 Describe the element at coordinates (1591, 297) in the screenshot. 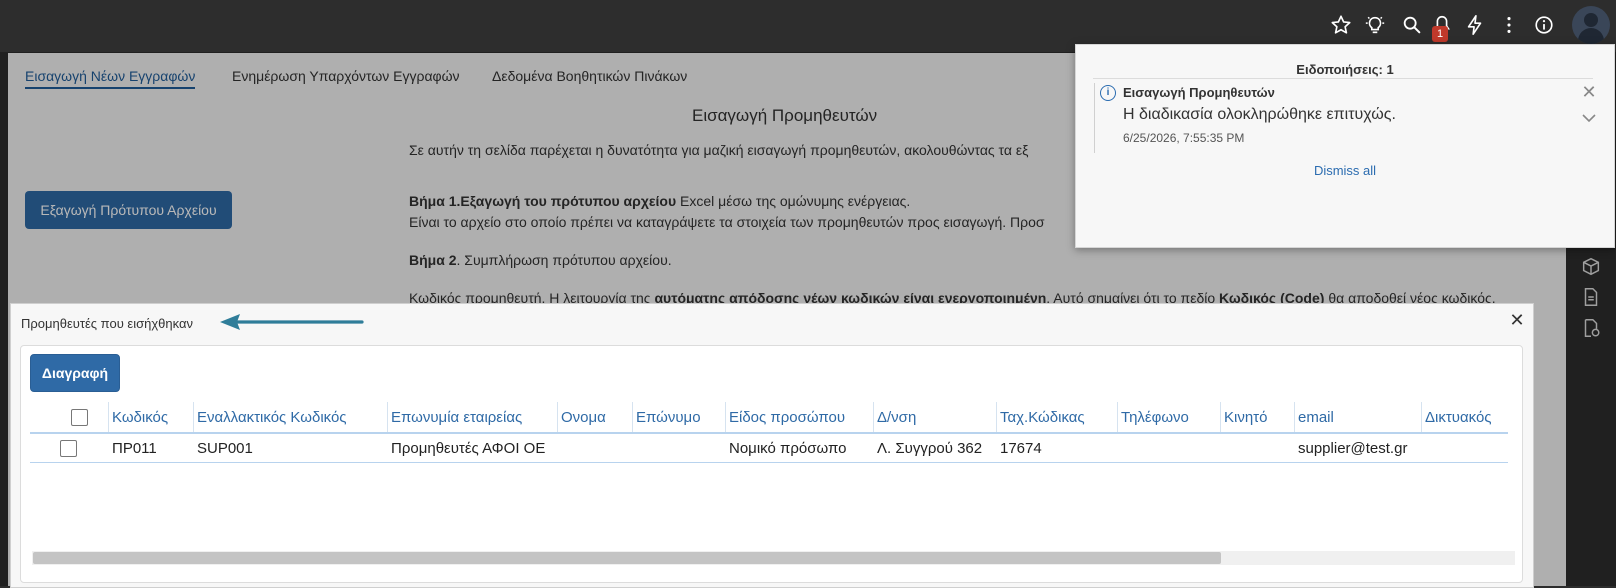

I see `document-icon` at that location.